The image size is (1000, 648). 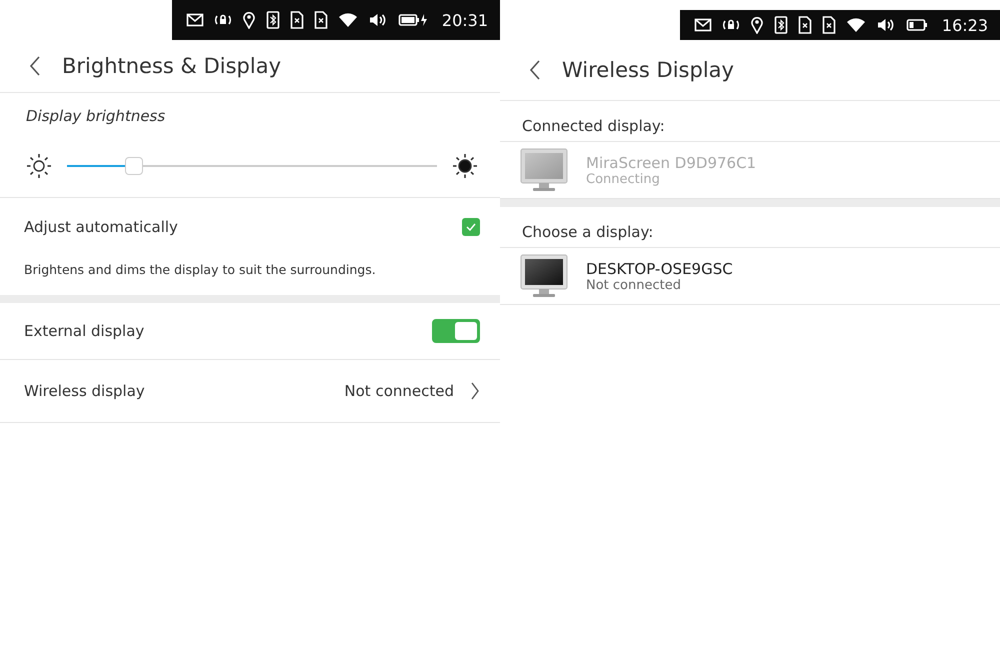 I want to click on display-list-item: DESKTOP-OSE9GSC Not connected, so click(x=750, y=276).